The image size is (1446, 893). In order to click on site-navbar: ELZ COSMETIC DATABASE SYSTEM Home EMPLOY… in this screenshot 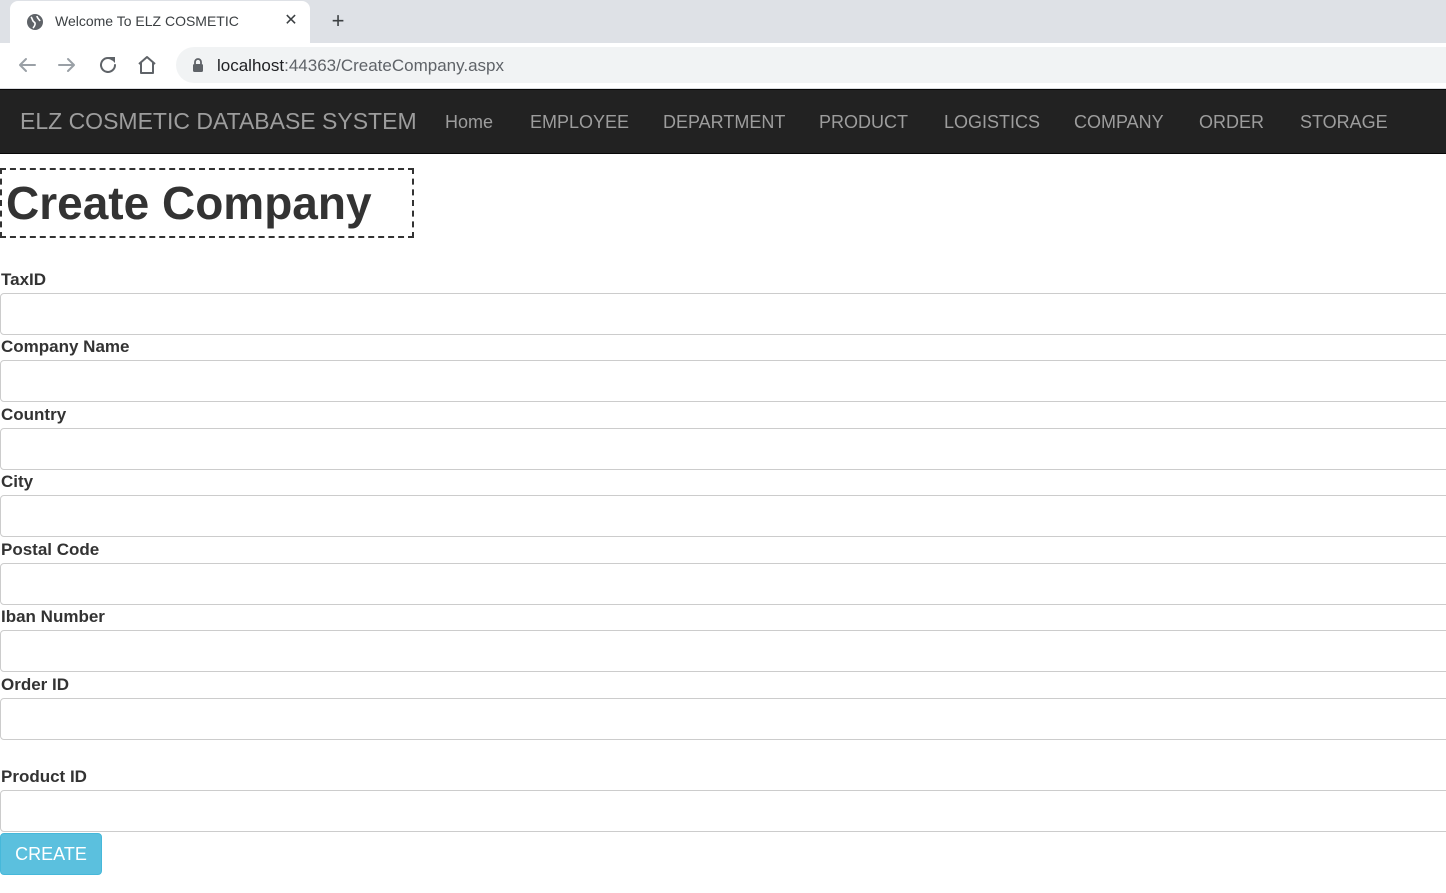, I will do `click(723, 121)`.